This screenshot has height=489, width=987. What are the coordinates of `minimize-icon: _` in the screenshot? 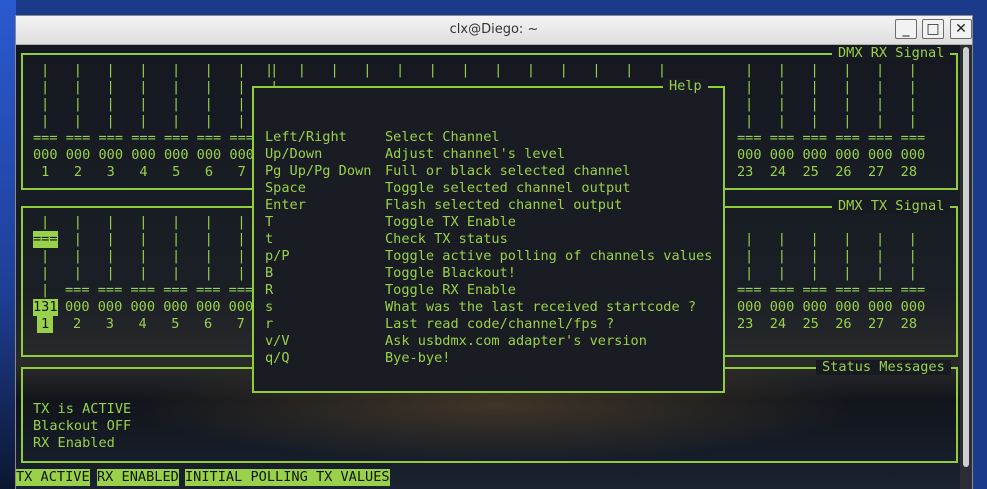 It's located at (906, 29).